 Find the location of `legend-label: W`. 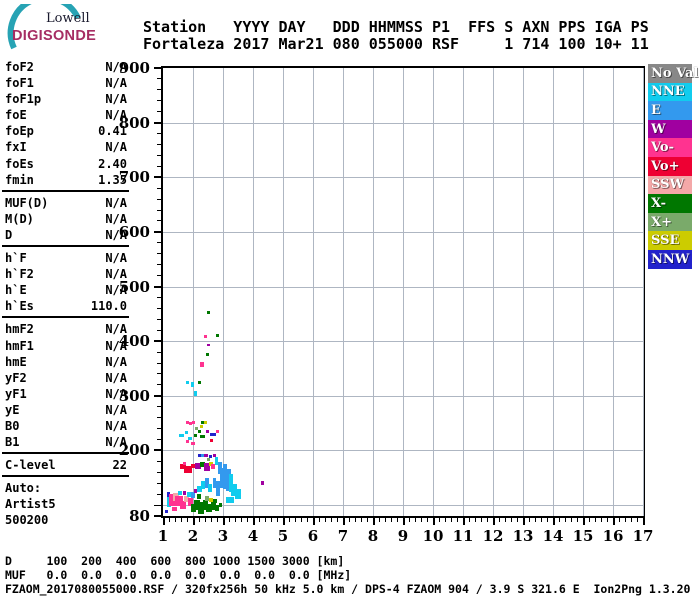

legend-label: W is located at coordinates (658, 129).